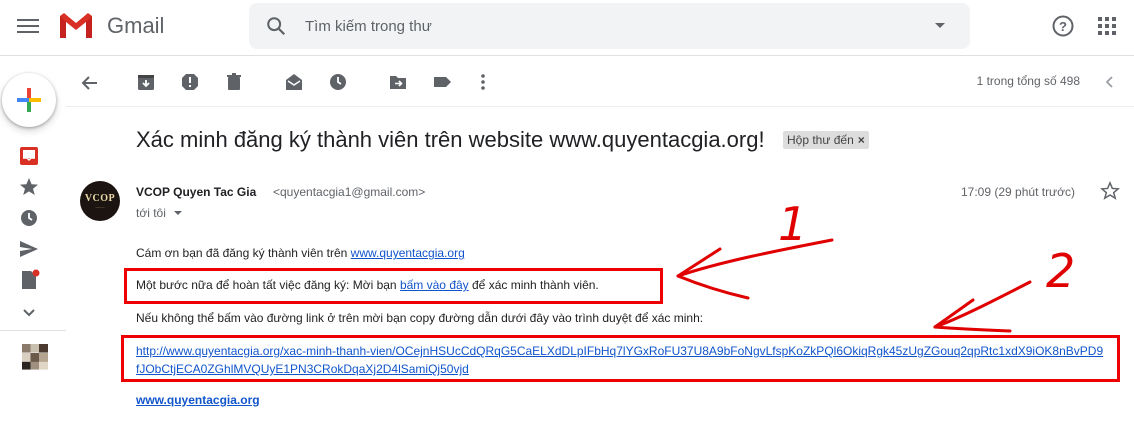  Describe the element at coordinates (1060, 271) in the screenshot. I see `annotation-mark-2: 2` at that location.